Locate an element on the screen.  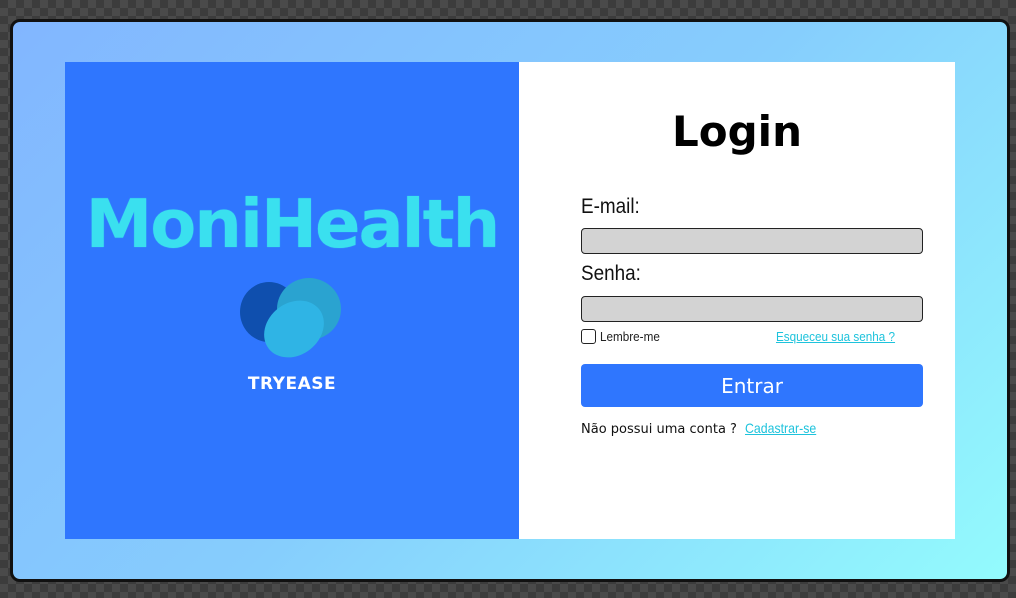
brand-subtitle: TRYEASE is located at coordinates (292, 384).